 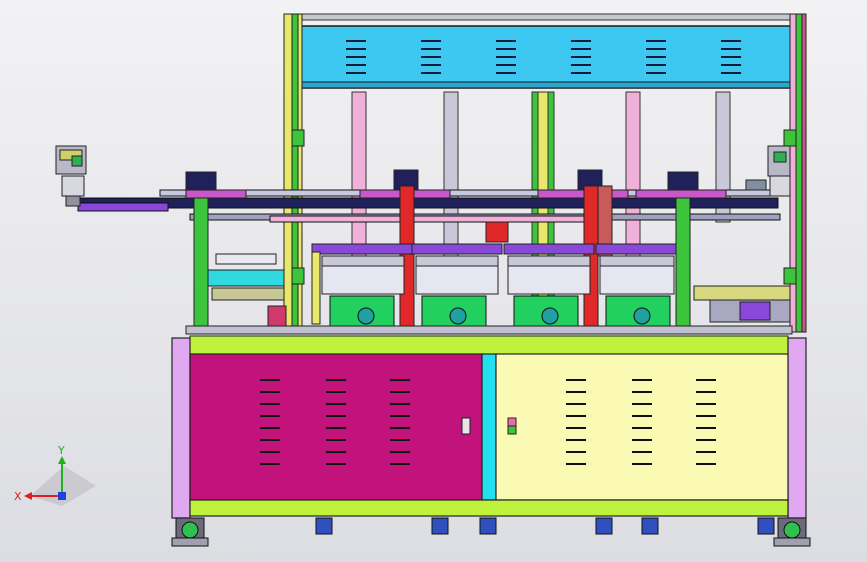 What do you see at coordinates (71, 176) in the screenshot?
I see `left-gripper` at bounding box center [71, 176].